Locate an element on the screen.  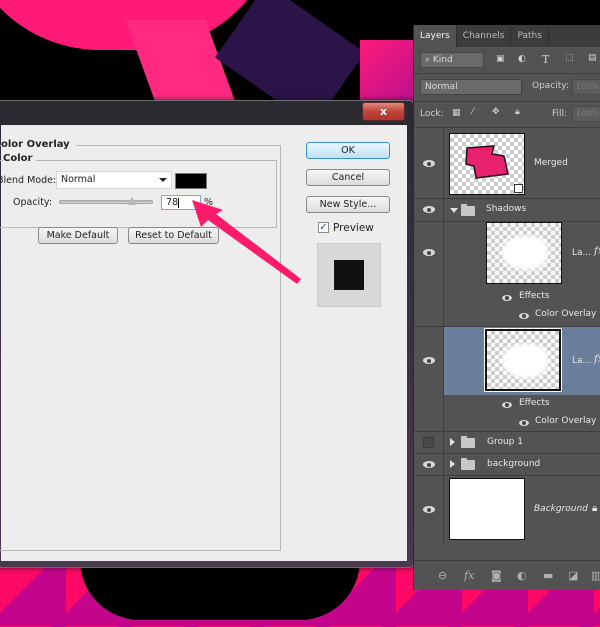
search-icon: ⌕ is located at coordinates (429, 60).